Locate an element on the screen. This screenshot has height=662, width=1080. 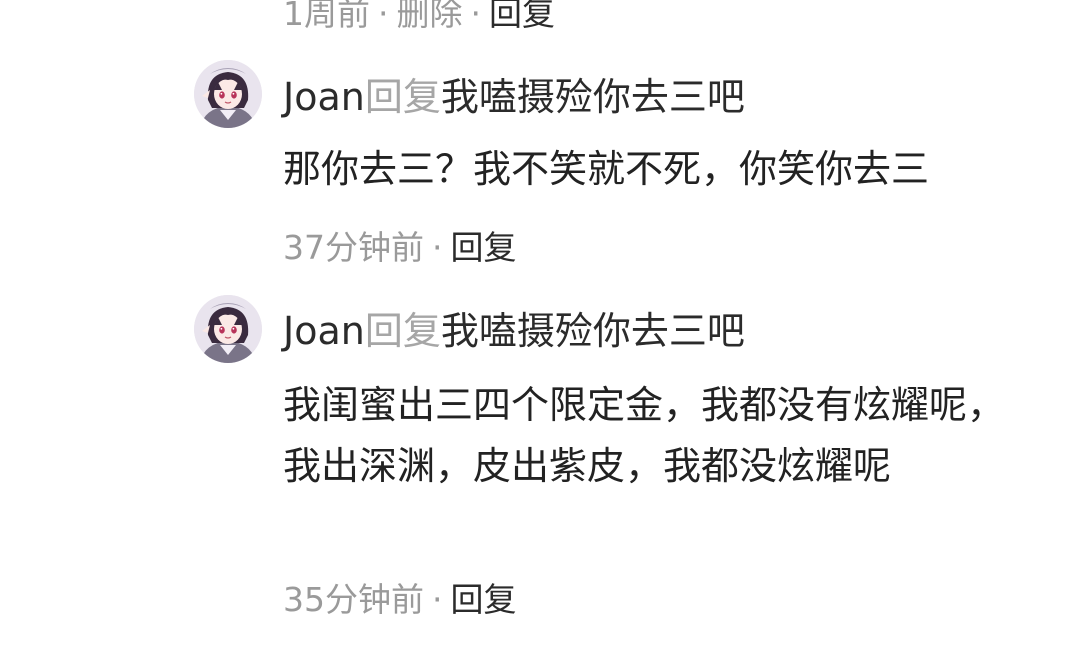
comment-time: 1周前 is located at coordinates (326, 16).